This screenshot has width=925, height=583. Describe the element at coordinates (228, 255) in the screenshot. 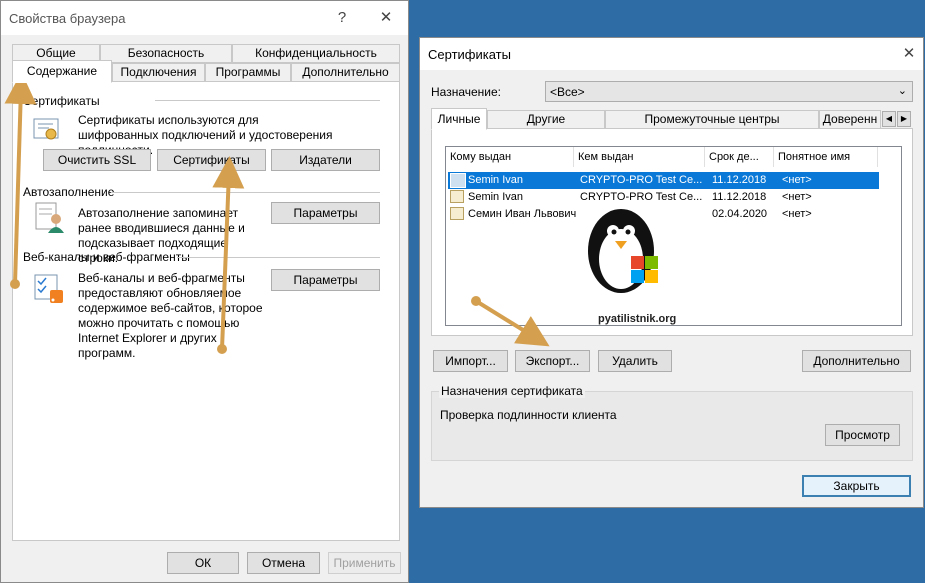

I see `arrow-to-certificates-button` at that location.